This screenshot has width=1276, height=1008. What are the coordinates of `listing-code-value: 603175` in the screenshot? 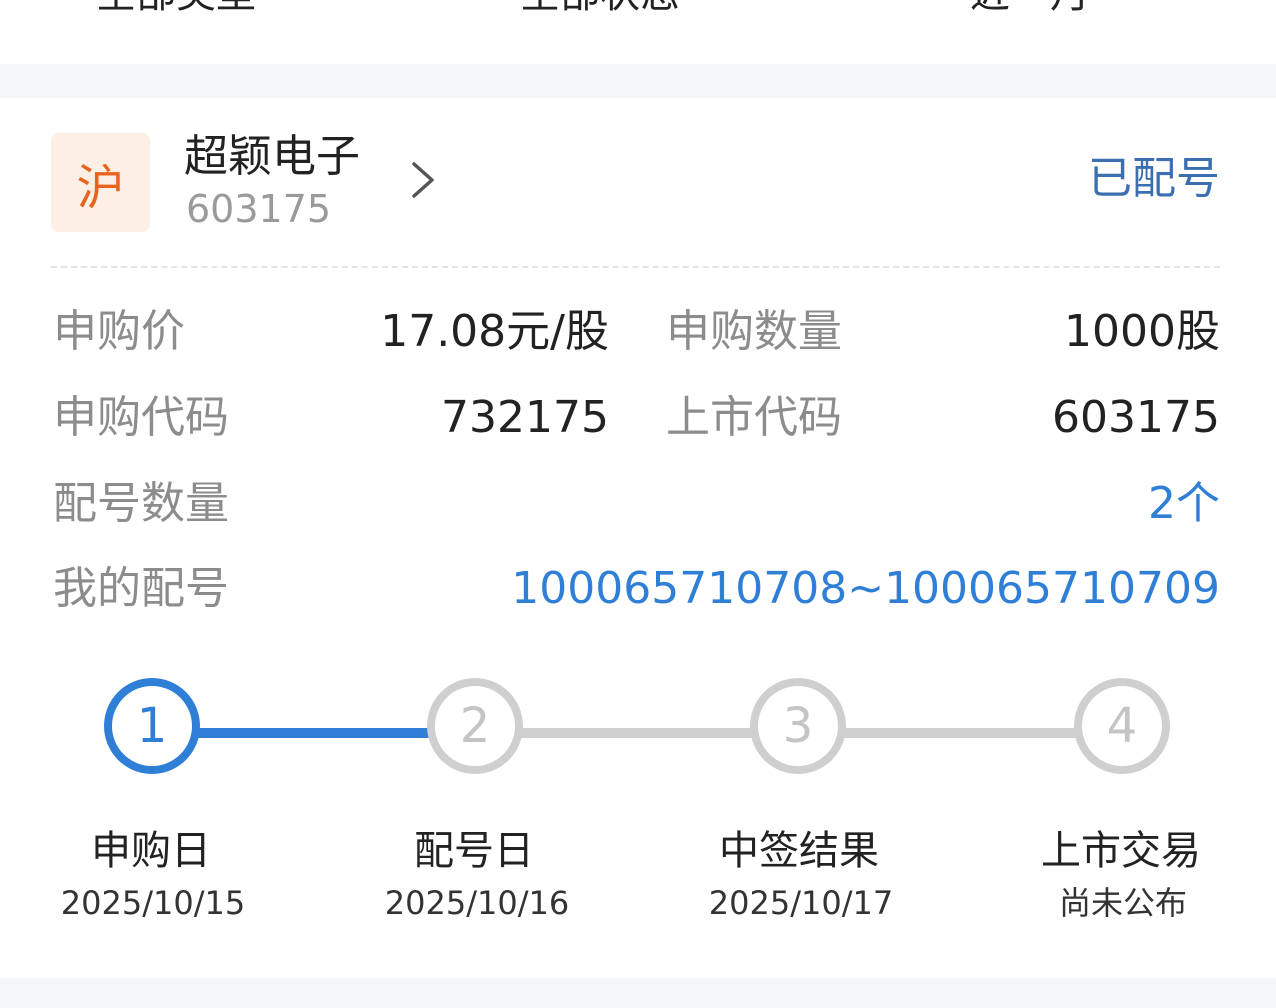 It's located at (1136, 417).